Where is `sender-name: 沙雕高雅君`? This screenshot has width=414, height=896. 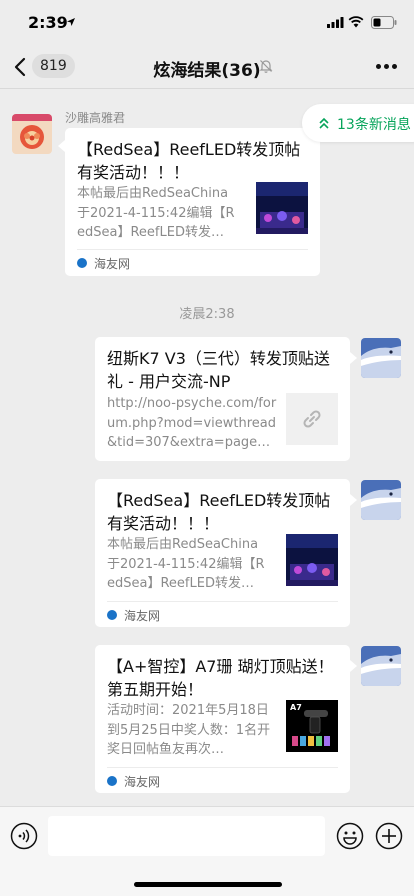 sender-name: 沙雕高雅君 is located at coordinates (95, 118).